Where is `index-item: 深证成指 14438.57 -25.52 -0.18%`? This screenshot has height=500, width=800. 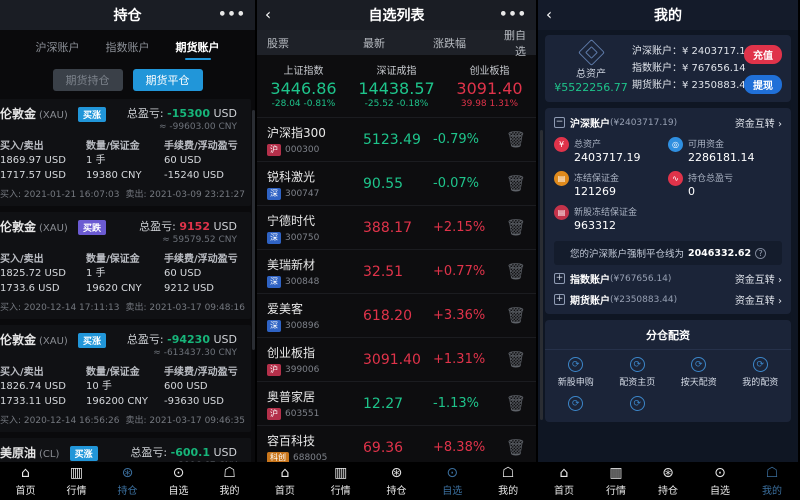
index-item: 深证成指 14438.57 -25.52 -0.18% is located at coordinates (396, 85).